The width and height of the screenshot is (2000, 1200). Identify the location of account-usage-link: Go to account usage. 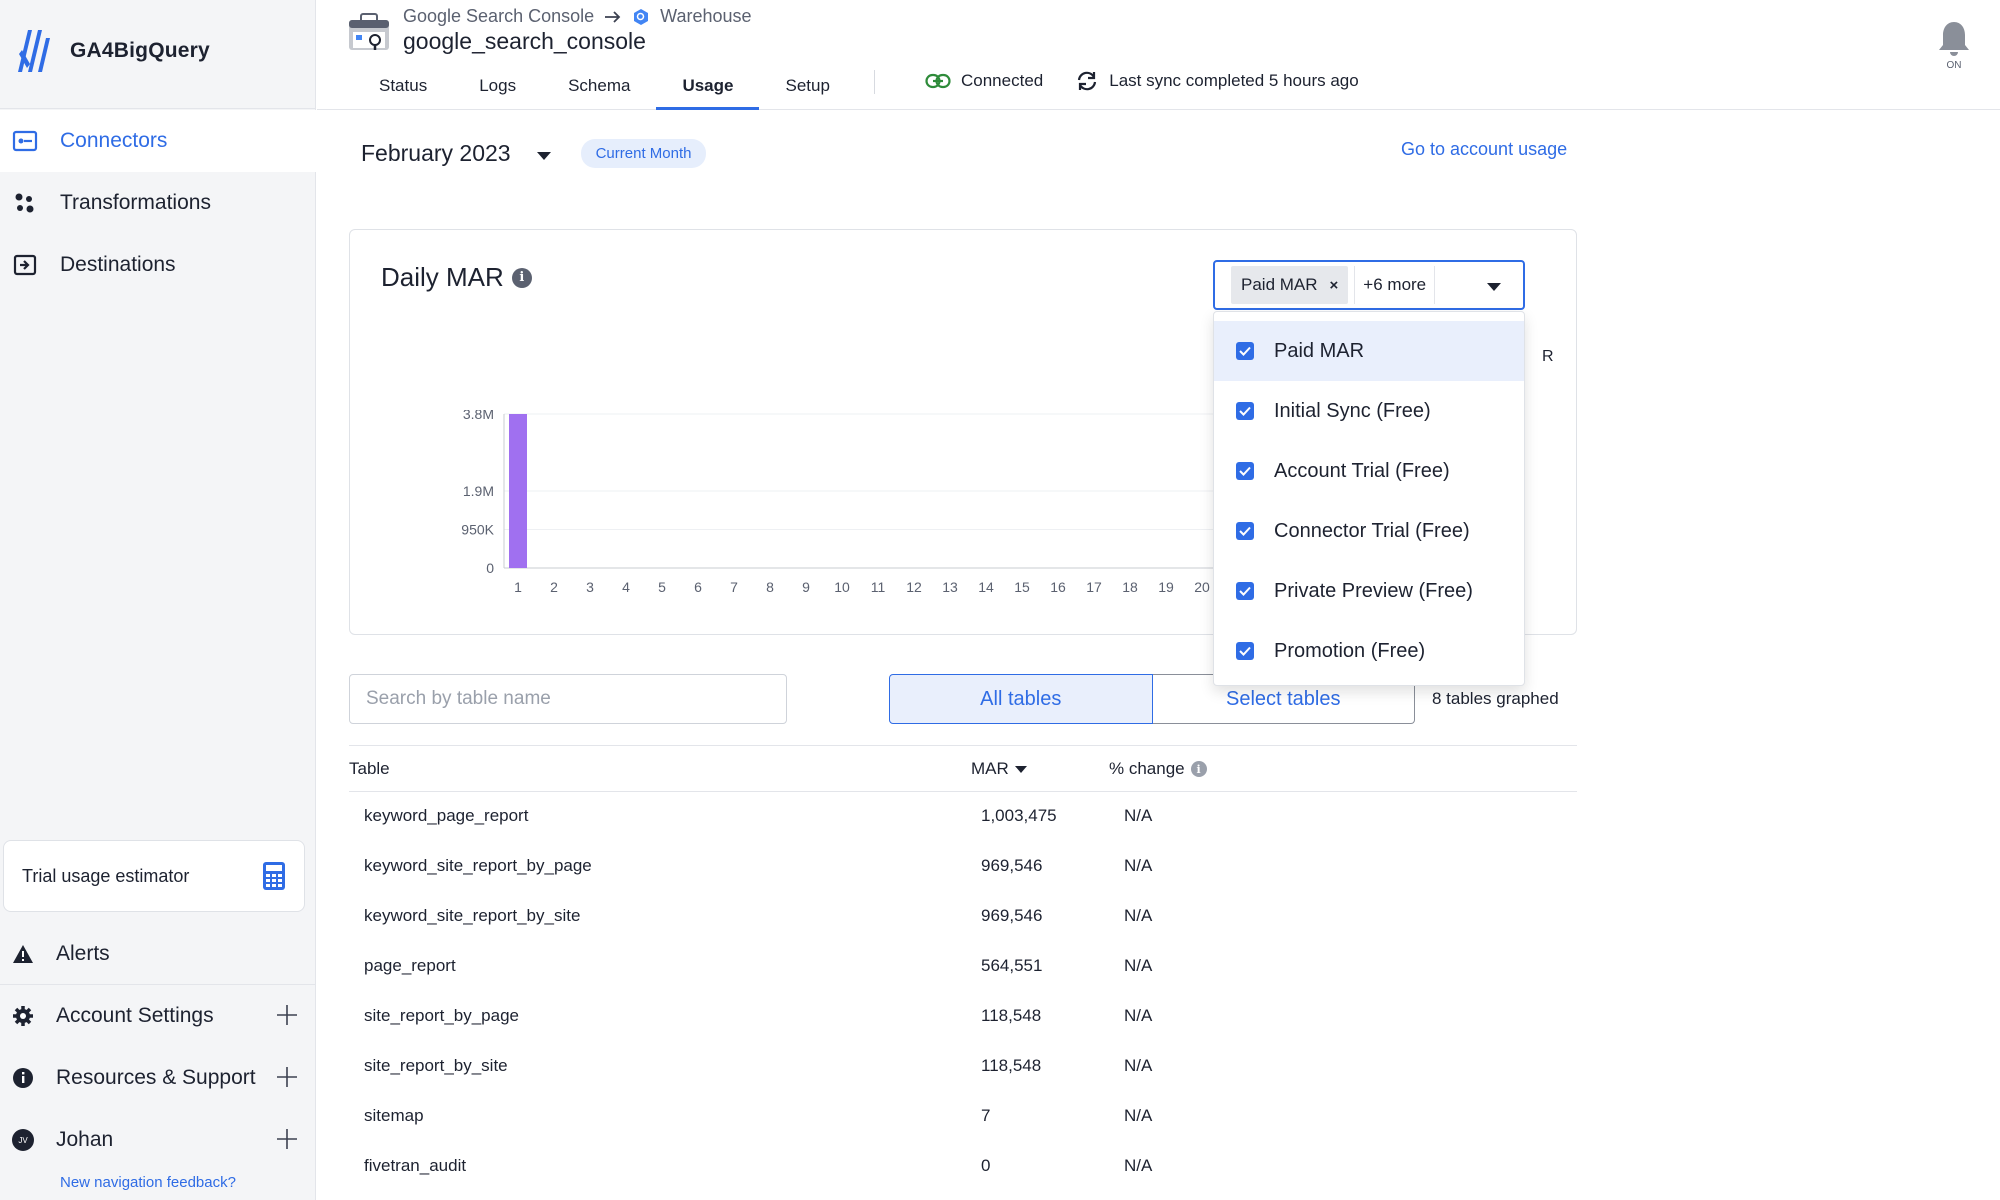
(1484, 149).